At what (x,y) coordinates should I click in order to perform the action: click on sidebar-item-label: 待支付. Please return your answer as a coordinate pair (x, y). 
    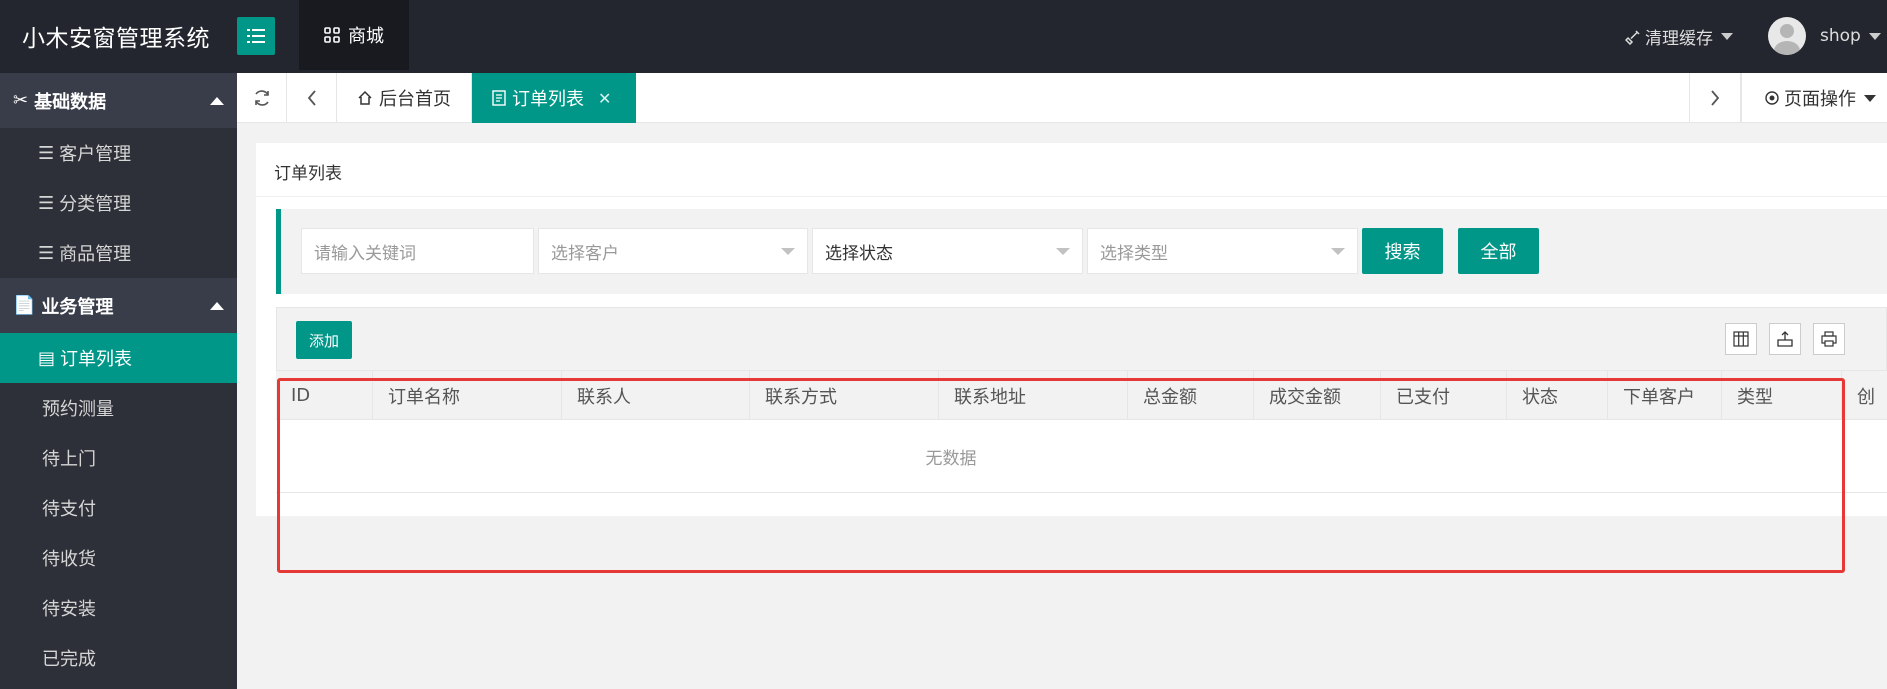
    Looking at the image, I should click on (69, 509).